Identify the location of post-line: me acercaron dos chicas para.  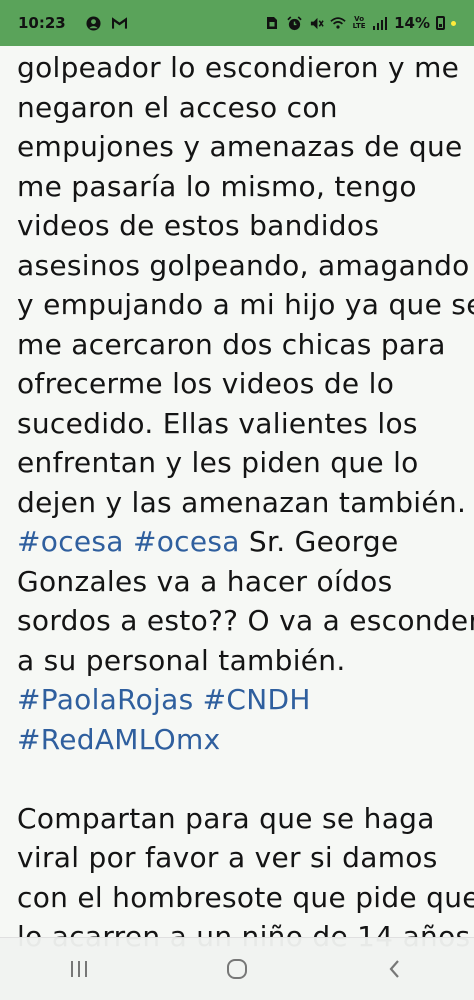
(242, 345).